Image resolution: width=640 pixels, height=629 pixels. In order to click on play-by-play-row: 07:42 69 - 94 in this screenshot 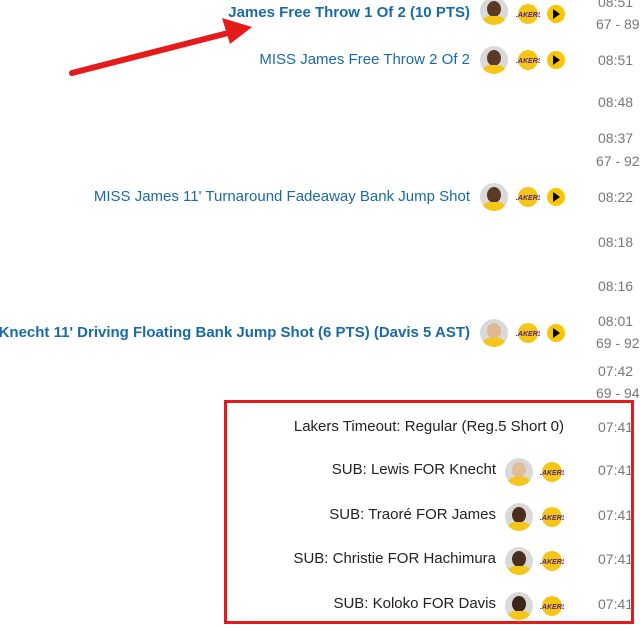, I will do `click(320, 382)`.